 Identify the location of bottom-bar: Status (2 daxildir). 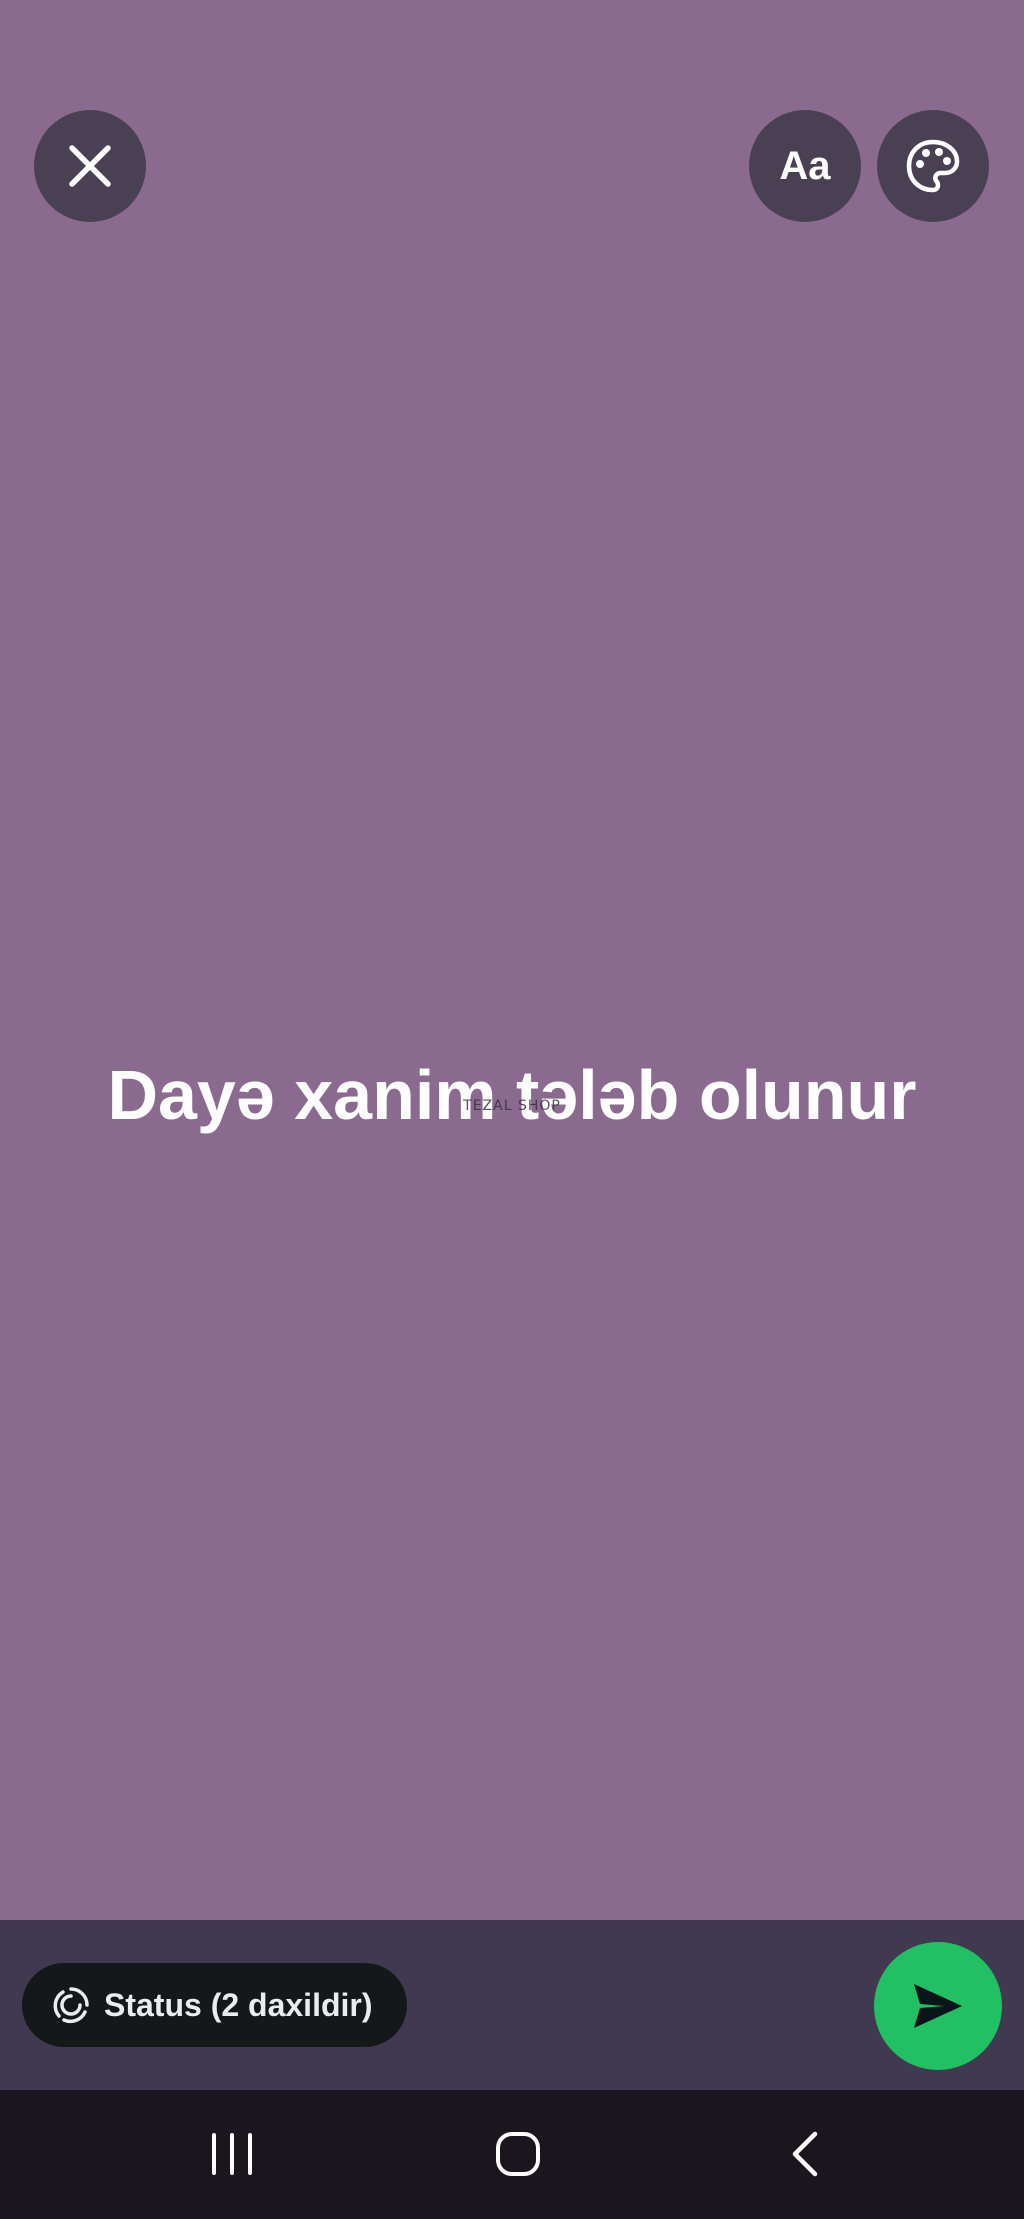
(512, 2005).